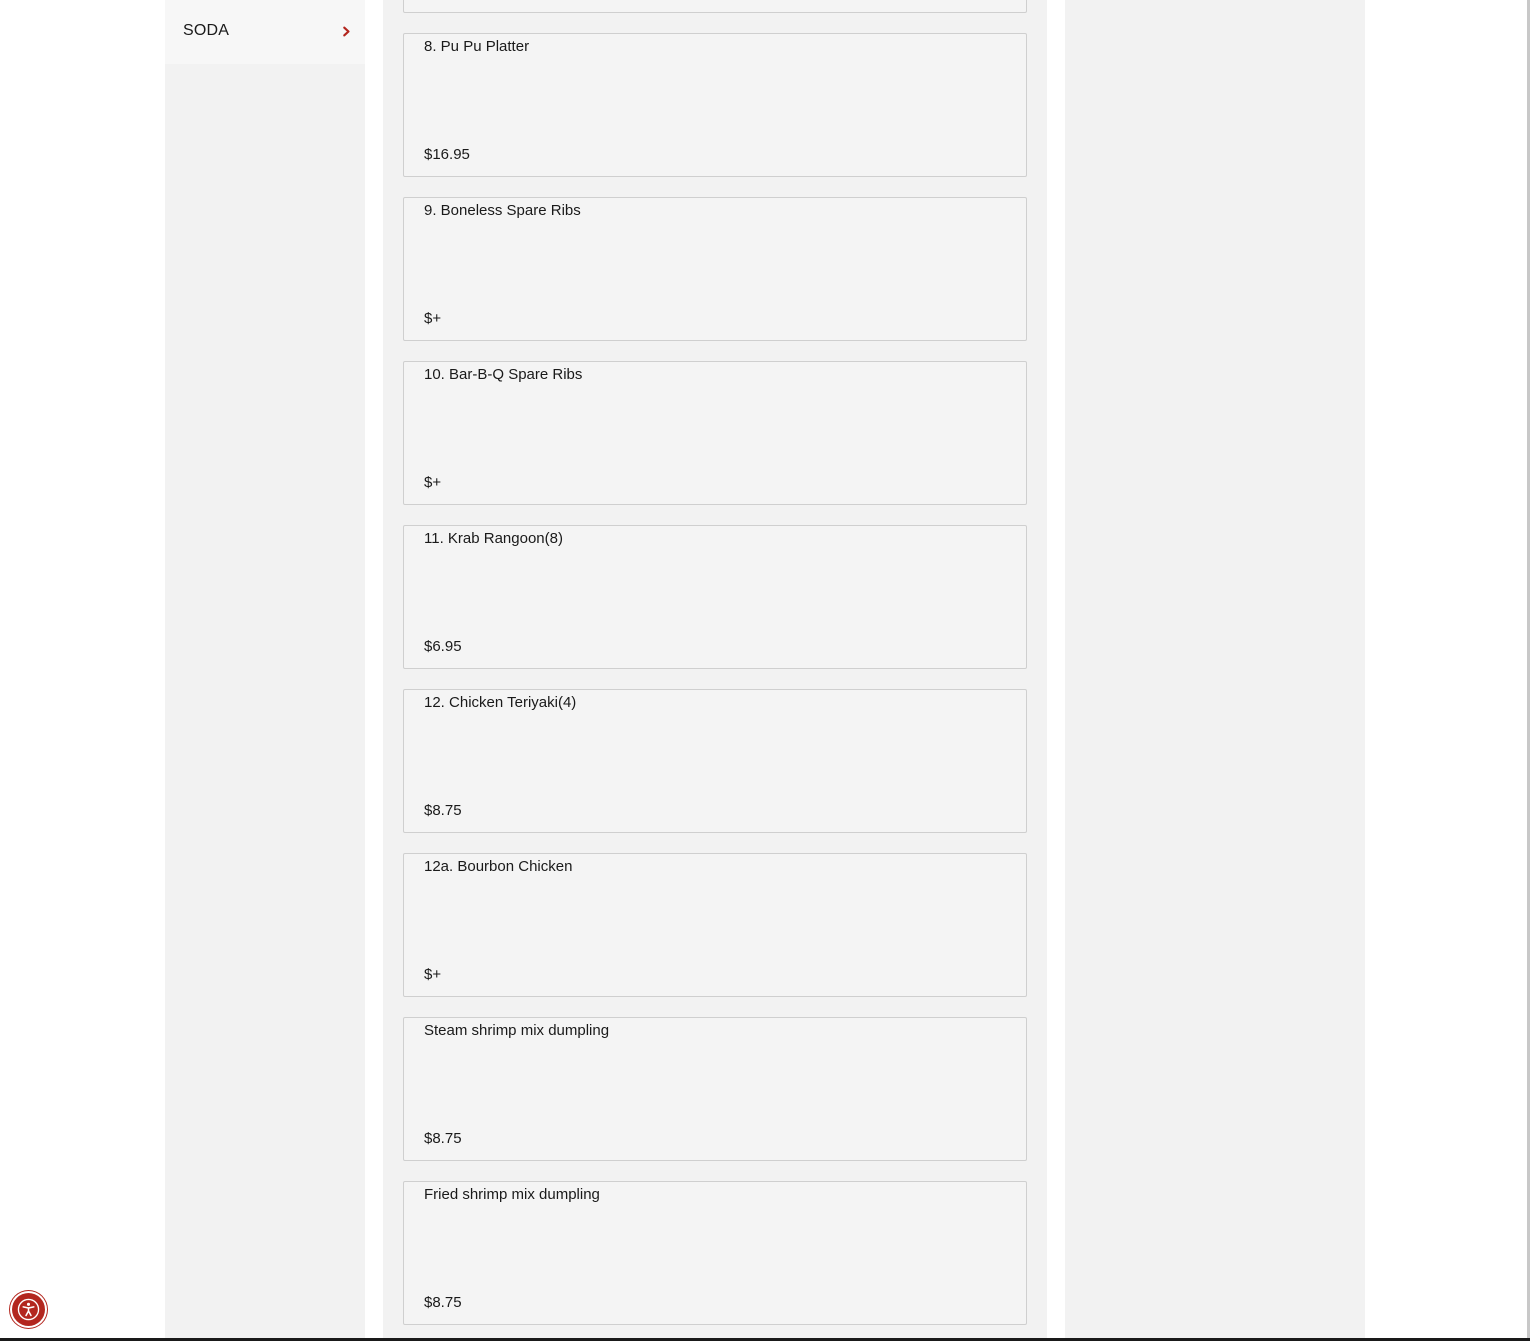 Image resolution: width=1530 pixels, height=1341 pixels. I want to click on menu-item-card: 11. Krab Rangoon(8) $6.95, so click(715, 597).